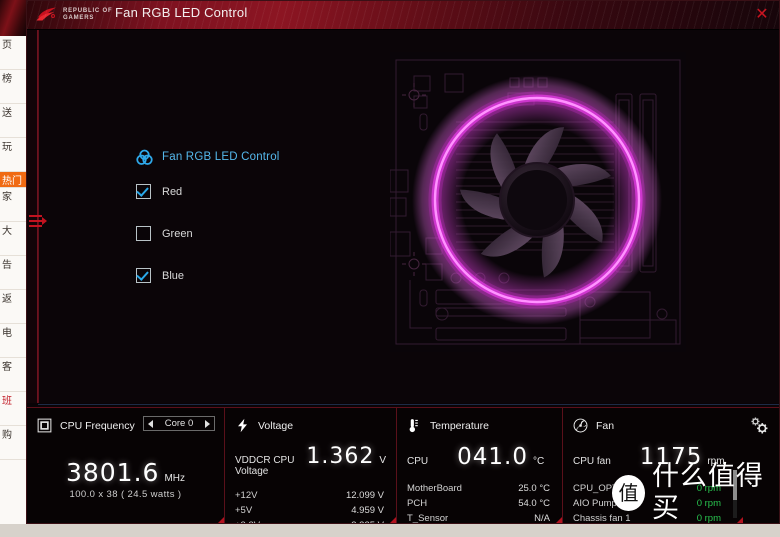 The image size is (780, 537). I want to click on voltage-lead-unit: V, so click(382, 460).